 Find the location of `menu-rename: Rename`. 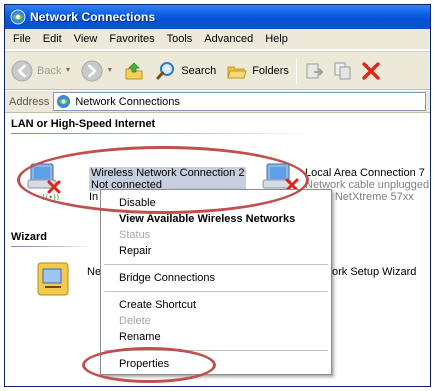

menu-rename: Rename is located at coordinates (140, 337).